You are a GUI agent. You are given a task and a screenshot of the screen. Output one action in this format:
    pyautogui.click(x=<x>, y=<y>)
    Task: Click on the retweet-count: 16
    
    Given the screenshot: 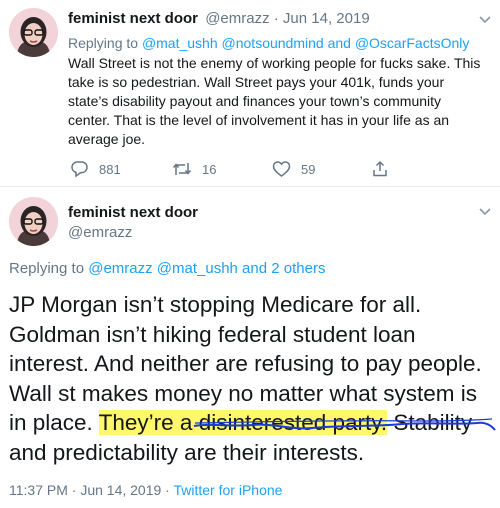 What is the action you would take?
    pyautogui.click(x=209, y=169)
    